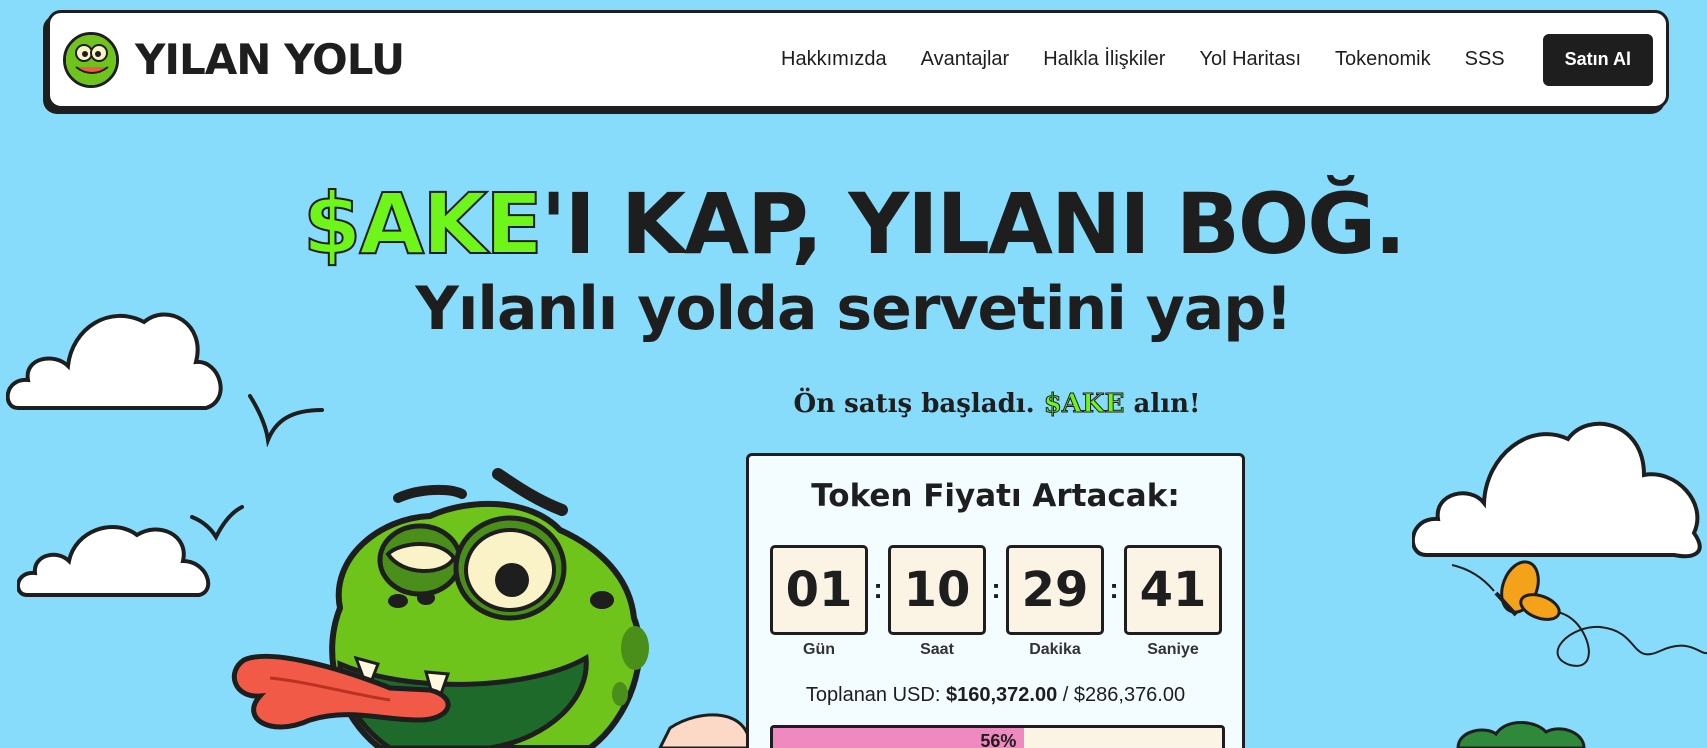  What do you see at coordinates (114, 561) in the screenshot?
I see `cloud-decoration-left-bottom` at bounding box center [114, 561].